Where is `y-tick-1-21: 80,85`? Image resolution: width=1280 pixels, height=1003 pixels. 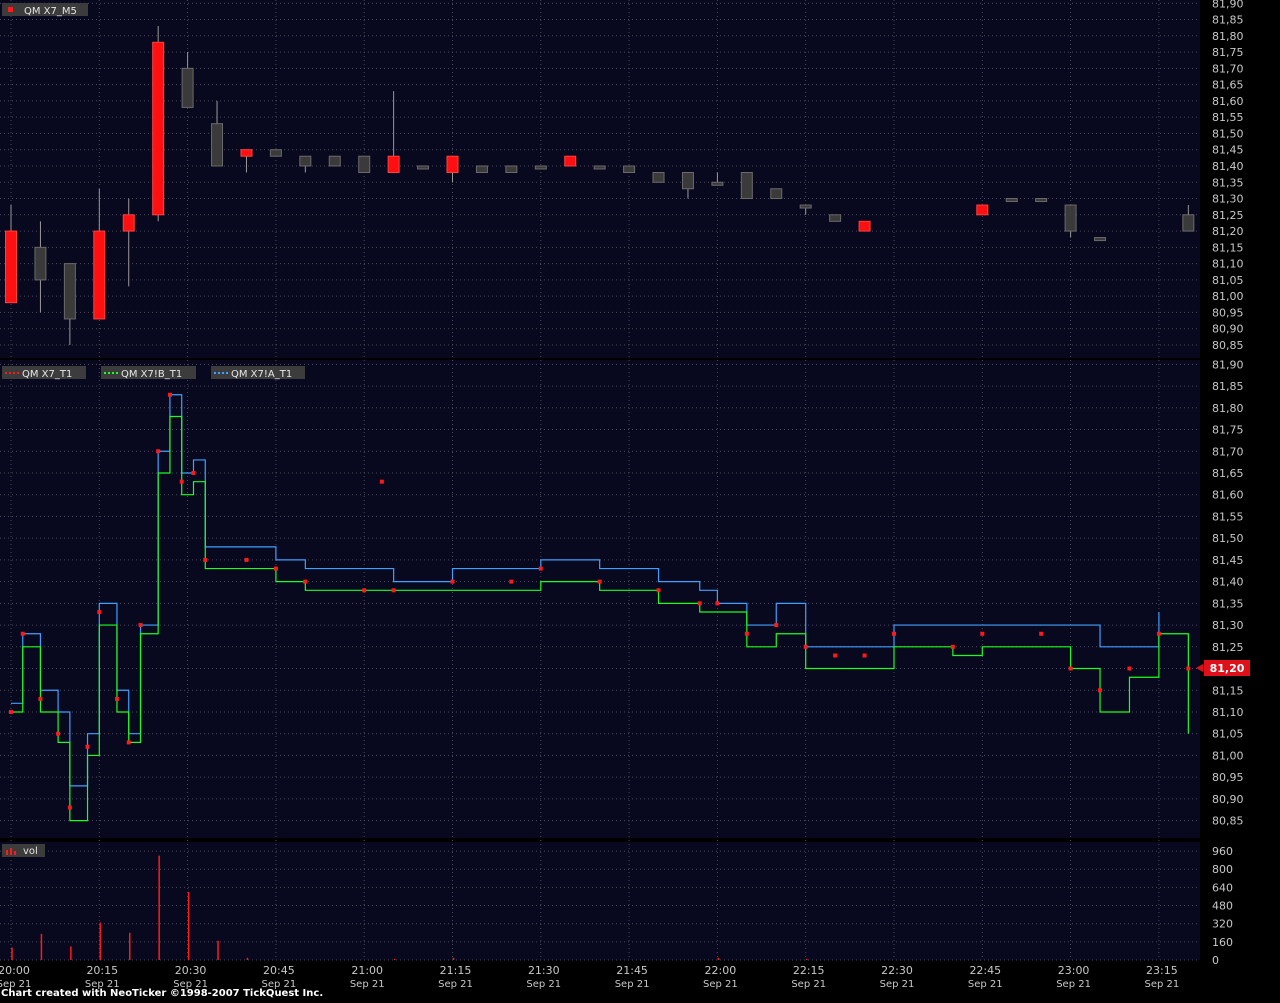 y-tick-1-21: 80,85 is located at coordinates (1228, 821).